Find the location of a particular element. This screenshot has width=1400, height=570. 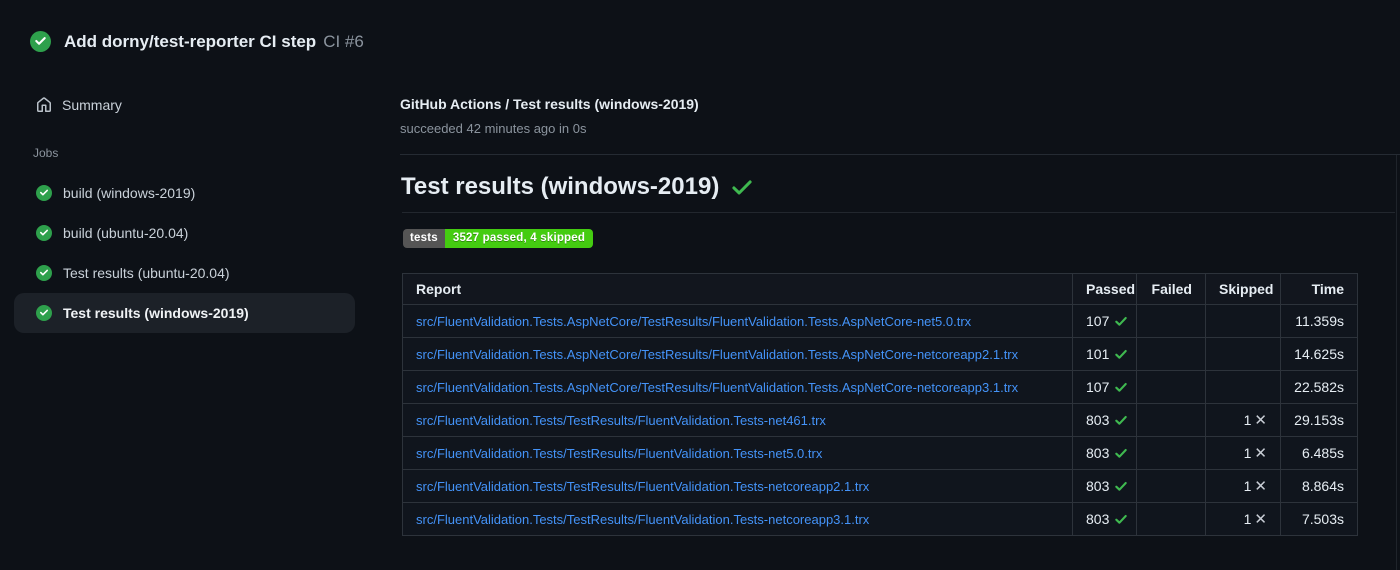

column-header-report: Report is located at coordinates (737, 289).